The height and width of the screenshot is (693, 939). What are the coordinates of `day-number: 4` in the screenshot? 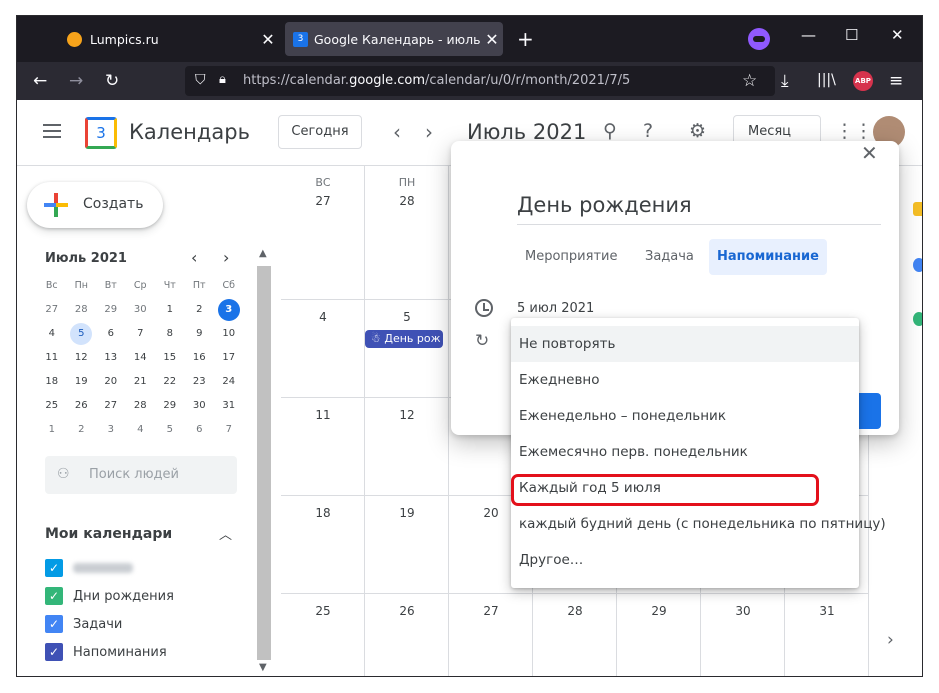 It's located at (323, 317).